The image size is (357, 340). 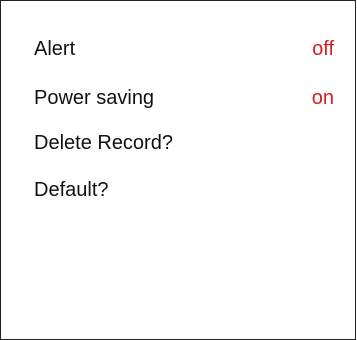 What do you see at coordinates (103, 143) in the screenshot?
I see `menu-item-label: Delete Record?` at bounding box center [103, 143].